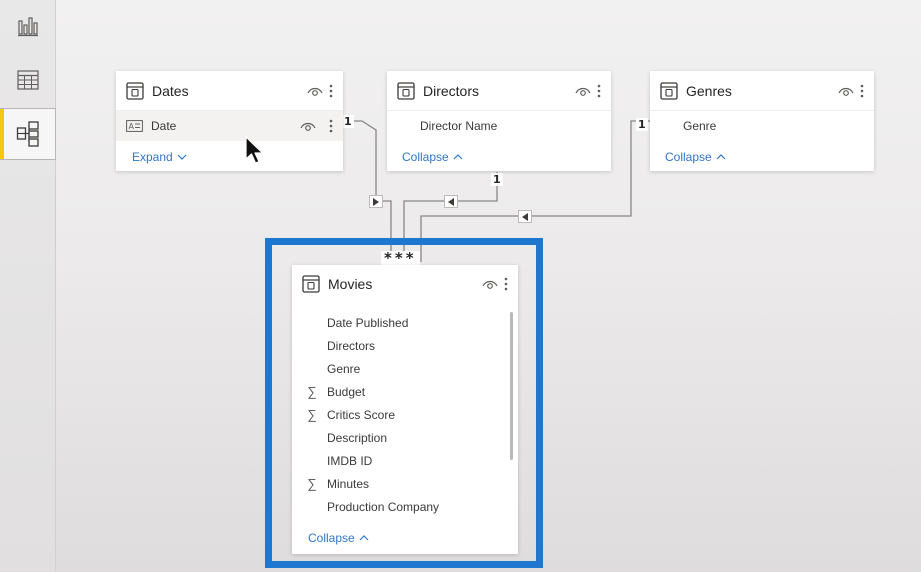  What do you see at coordinates (182, 157) in the screenshot?
I see `chevron-down-icon` at bounding box center [182, 157].